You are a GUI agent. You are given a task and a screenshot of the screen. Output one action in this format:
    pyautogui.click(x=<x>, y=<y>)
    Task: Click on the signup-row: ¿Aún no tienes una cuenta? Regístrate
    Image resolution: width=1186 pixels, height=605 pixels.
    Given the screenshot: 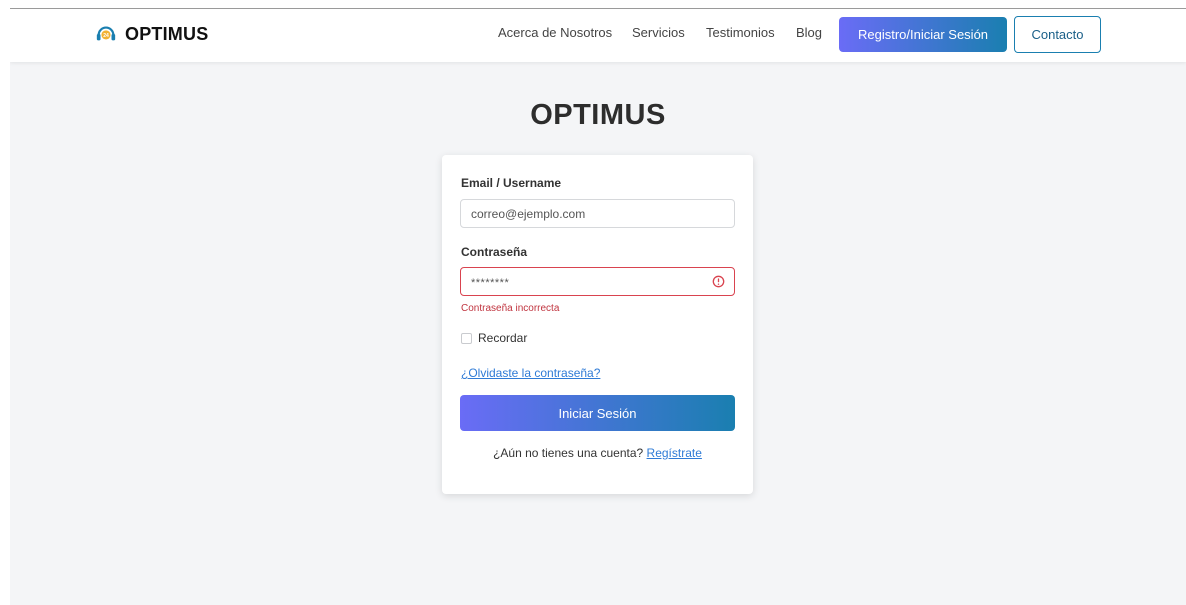 What is the action you would take?
    pyautogui.click(x=597, y=453)
    